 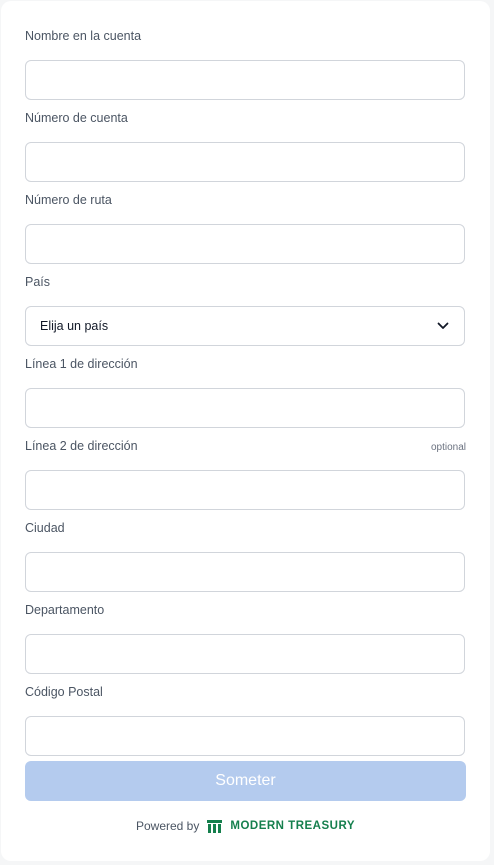 I want to click on powered-by-footer: Powered by MODERN TREASURY, so click(x=245, y=826).